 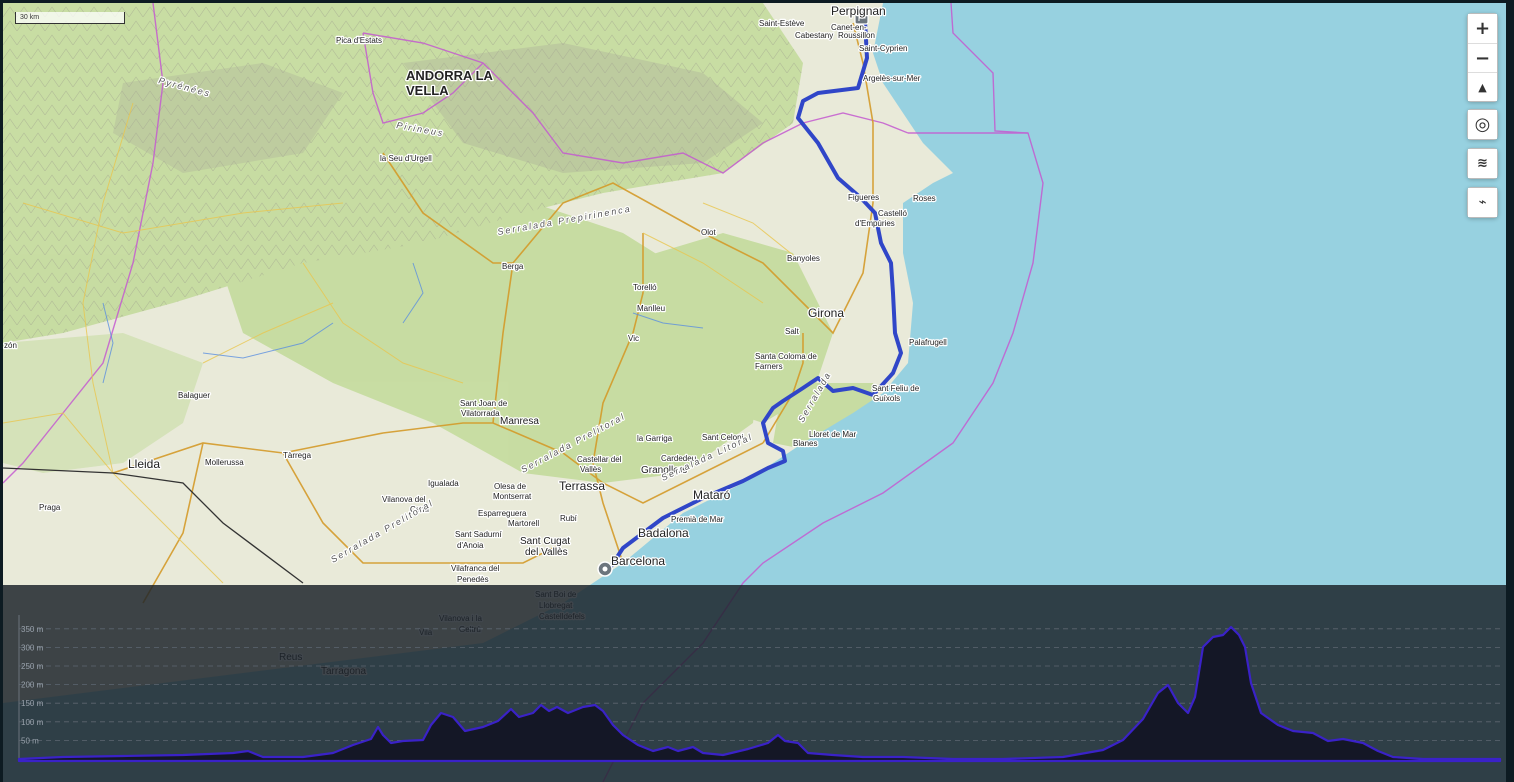 What do you see at coordinates (786, 356) in the screenshot?
I see `place-label-santa-coloma1: Santa Coloma de` at bounding box center [786, 356].